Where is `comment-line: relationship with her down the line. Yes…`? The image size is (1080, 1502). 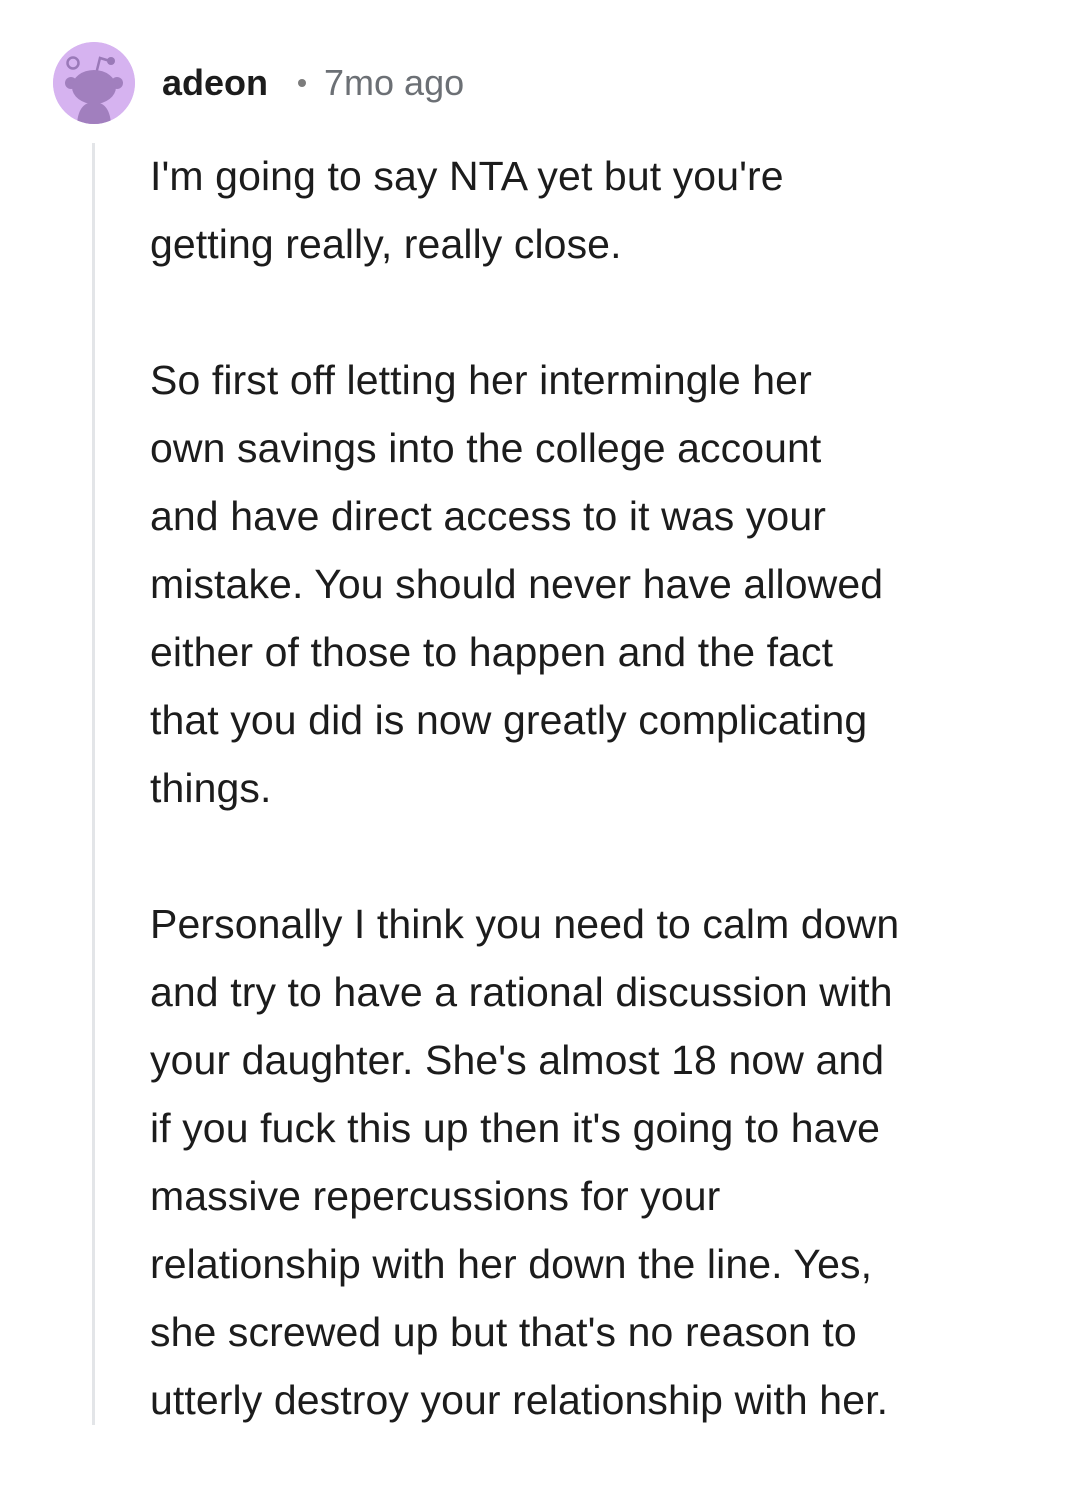
comment-line: relationship with her down the line. Yes… is located at coordinates (511, 1264).